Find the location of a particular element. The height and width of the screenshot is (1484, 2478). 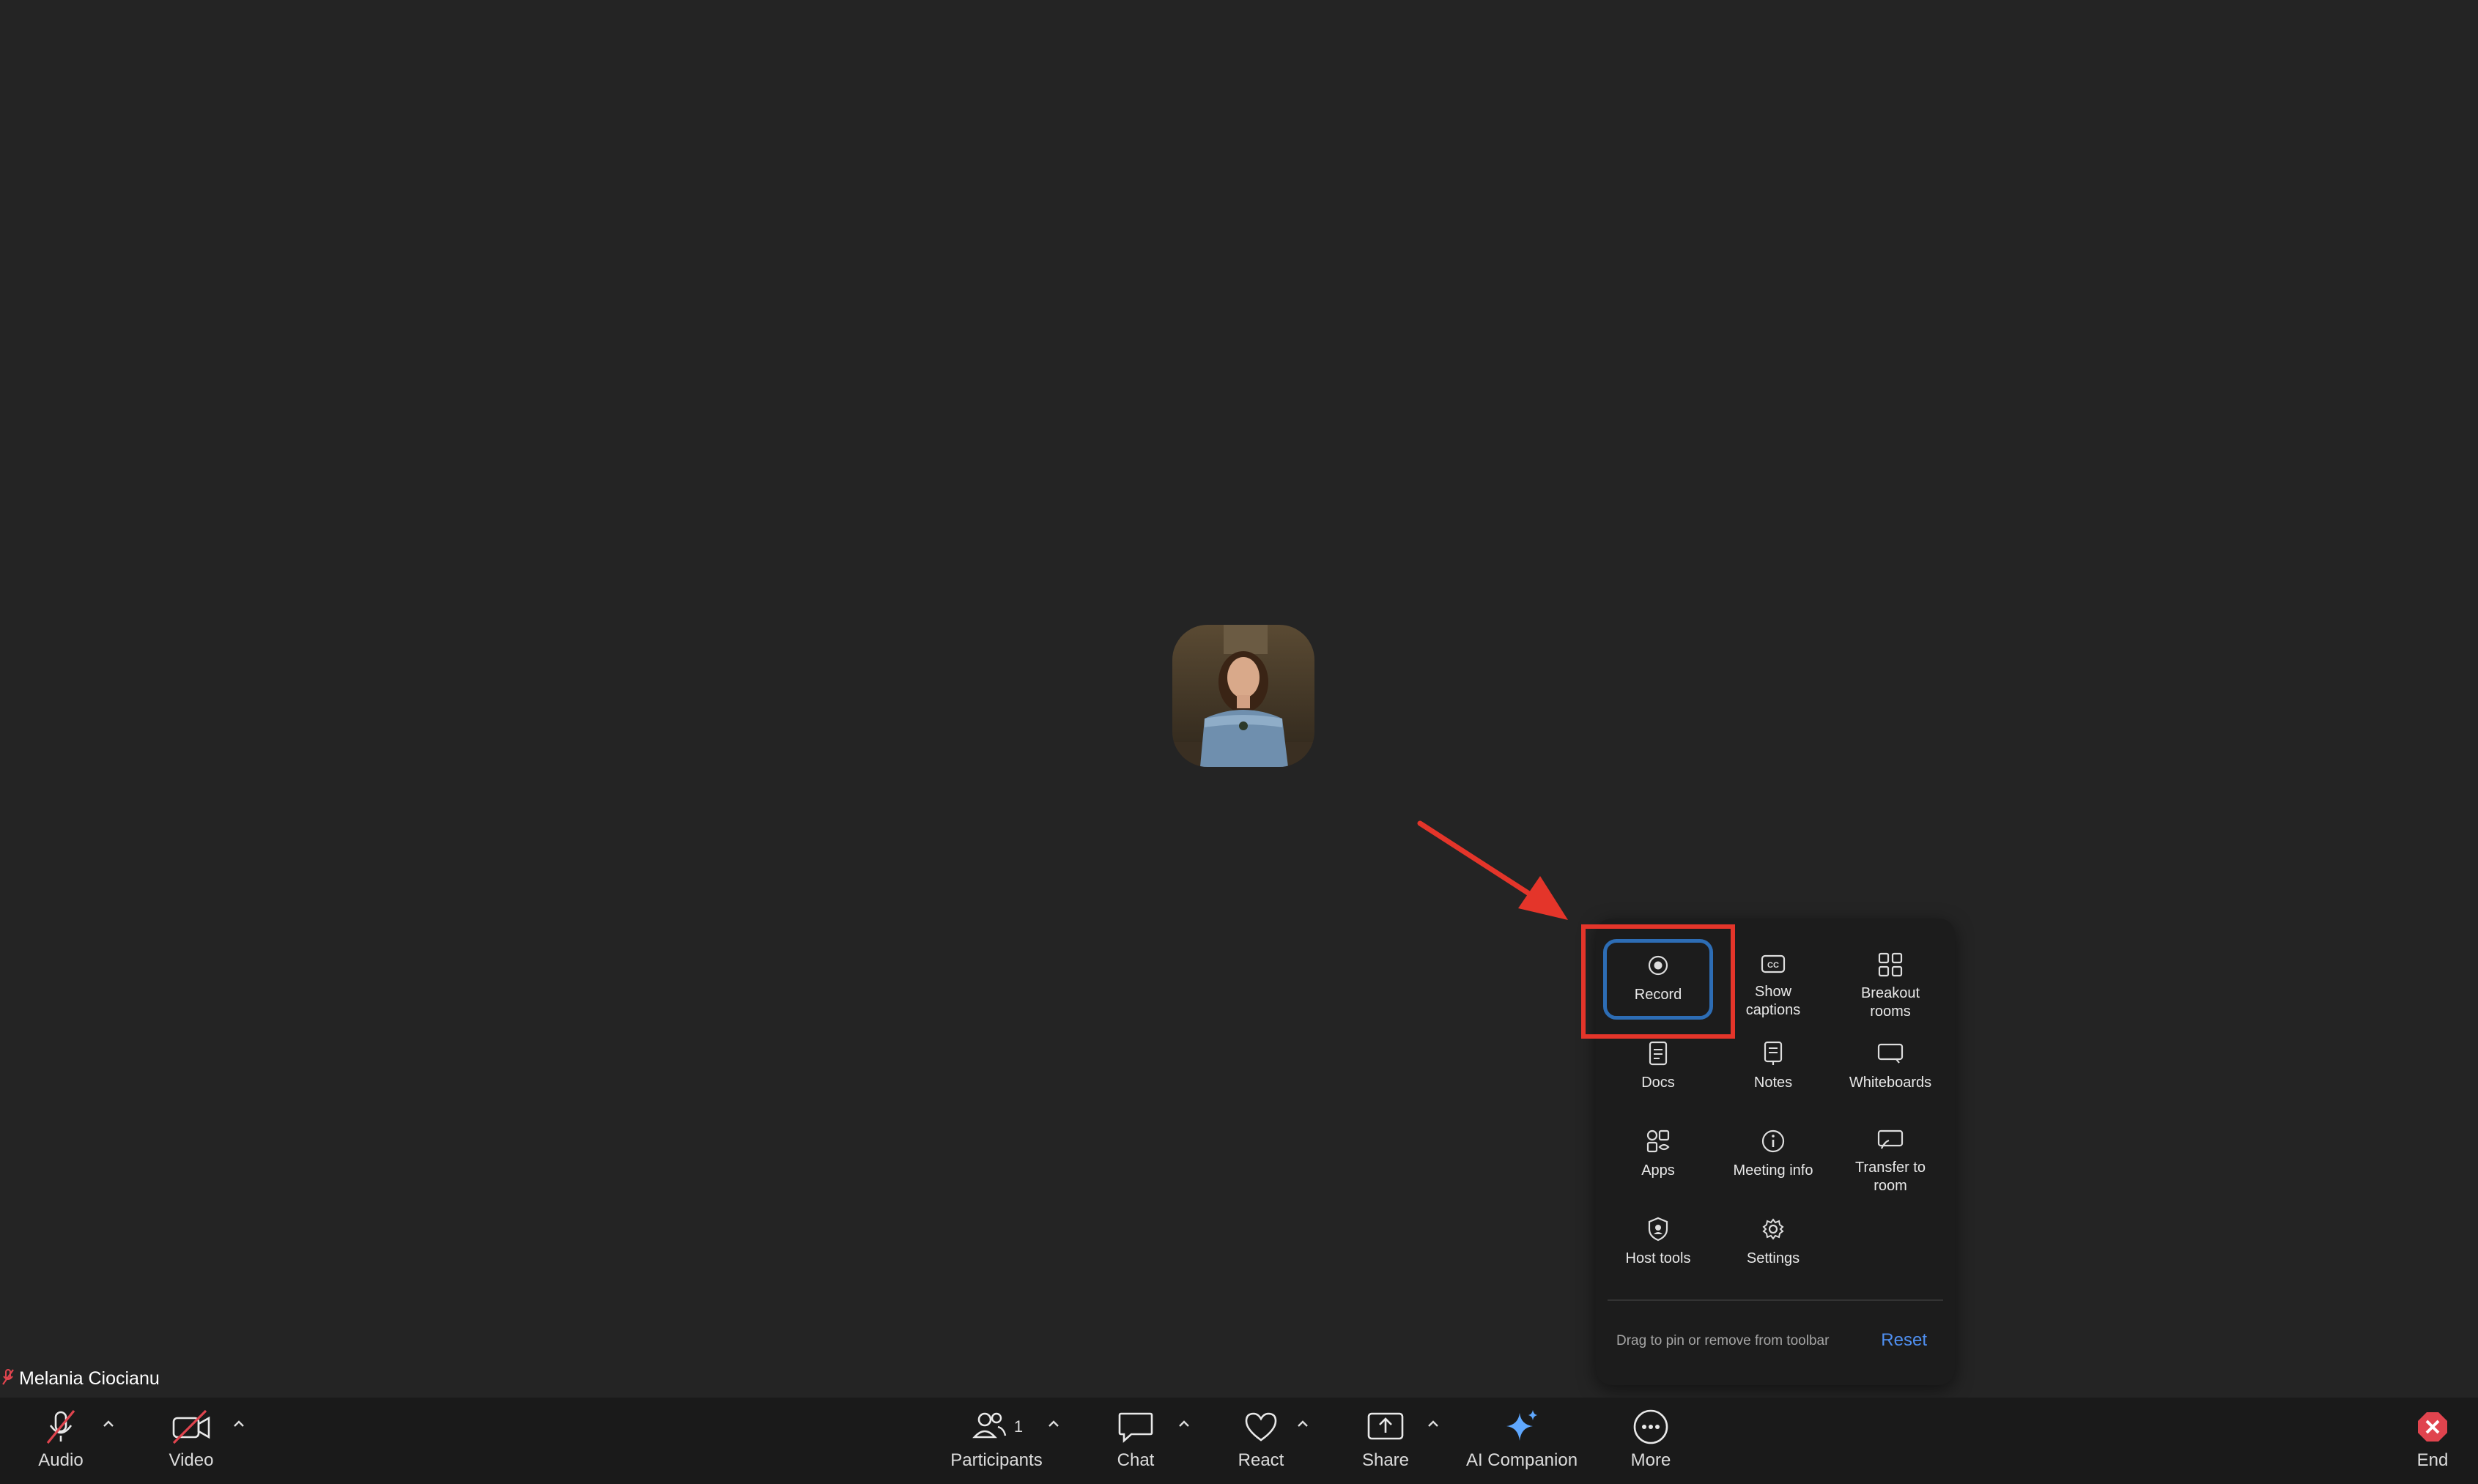

participants-icon is located at coordinates (989, 1428).